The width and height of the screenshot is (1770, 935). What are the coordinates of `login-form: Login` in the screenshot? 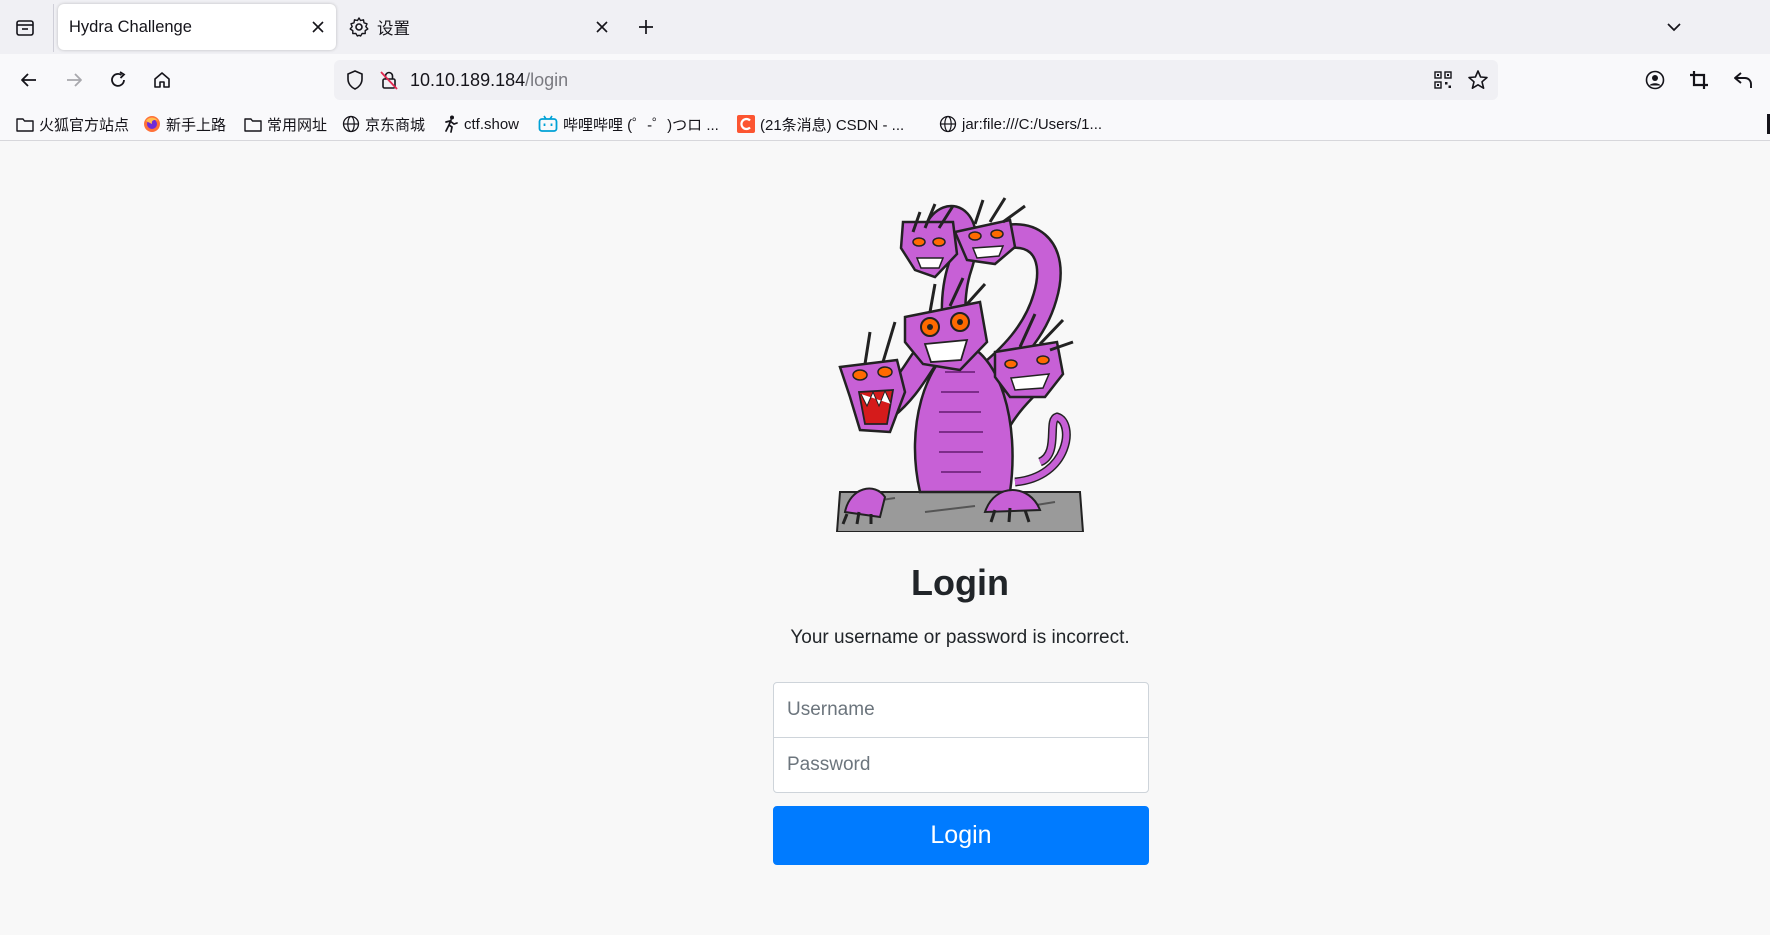 It's located at (961, 773).